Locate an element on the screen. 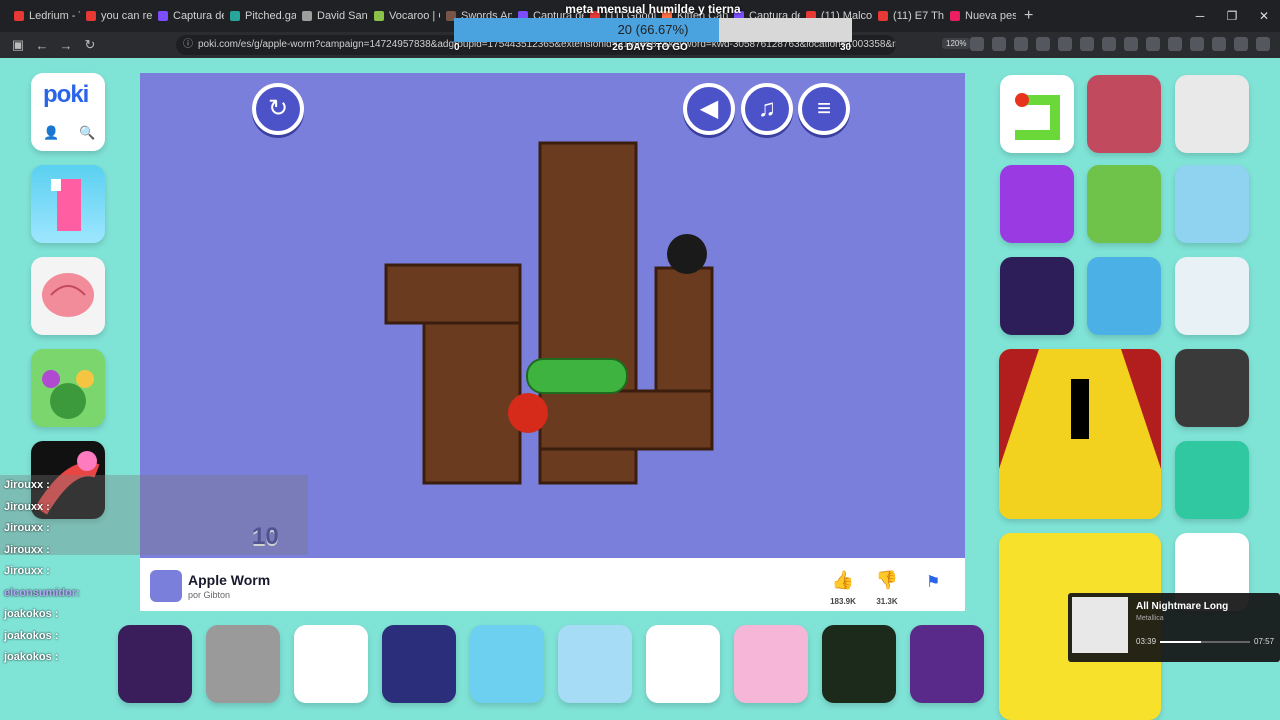  goal-value-text: 20 (66.67%) is located at coordinates (653, 29).